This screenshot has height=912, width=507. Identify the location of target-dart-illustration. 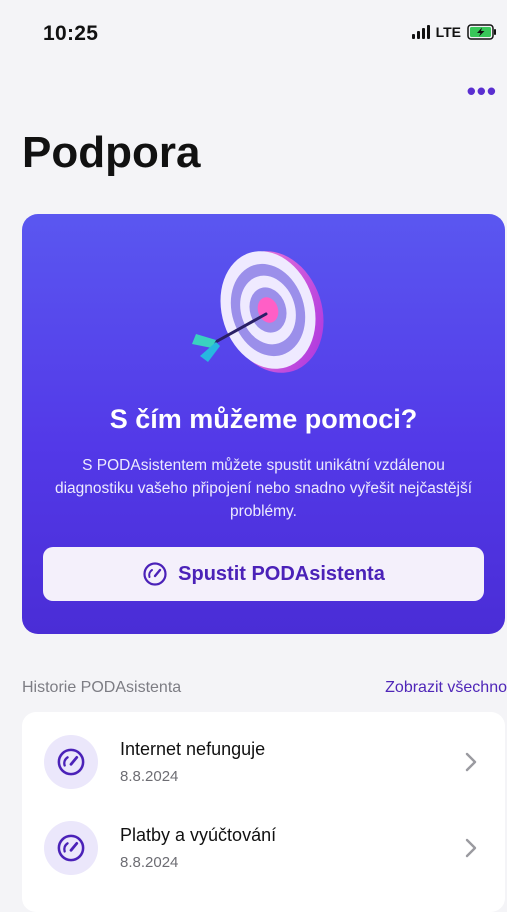
(258, 312).